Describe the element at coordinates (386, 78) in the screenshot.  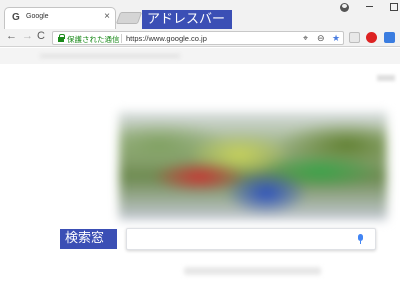
I see `blurred-corner-link` at that location.